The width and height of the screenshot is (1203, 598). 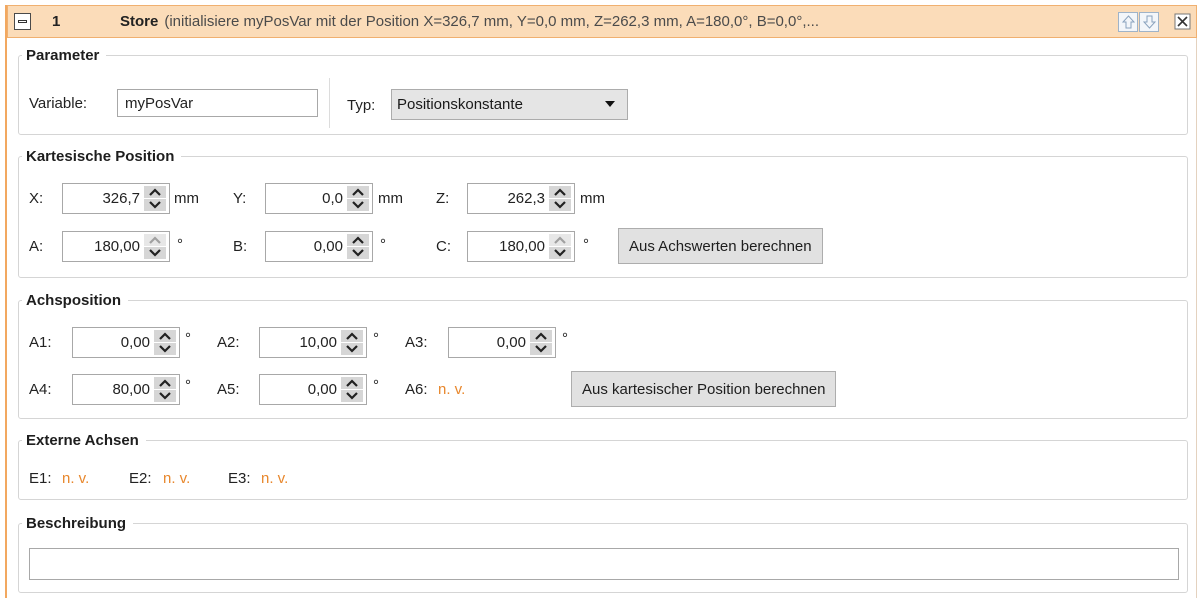 What do you see at coordinates (139, 21) in the screenshot?
I see `command-name: Store` at bounding box center [139, 21].